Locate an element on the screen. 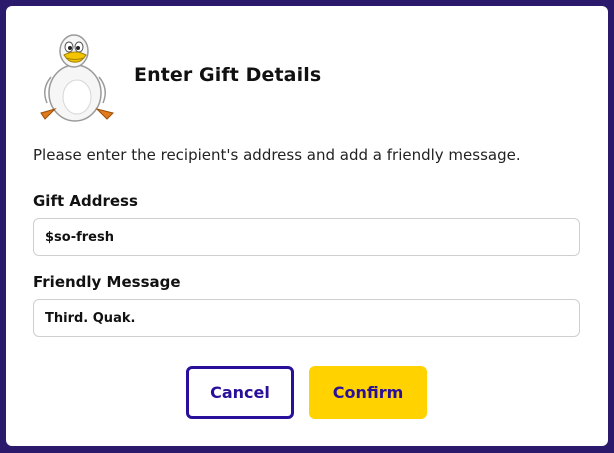  friendly-message-input is located at coordinates (306, 318).